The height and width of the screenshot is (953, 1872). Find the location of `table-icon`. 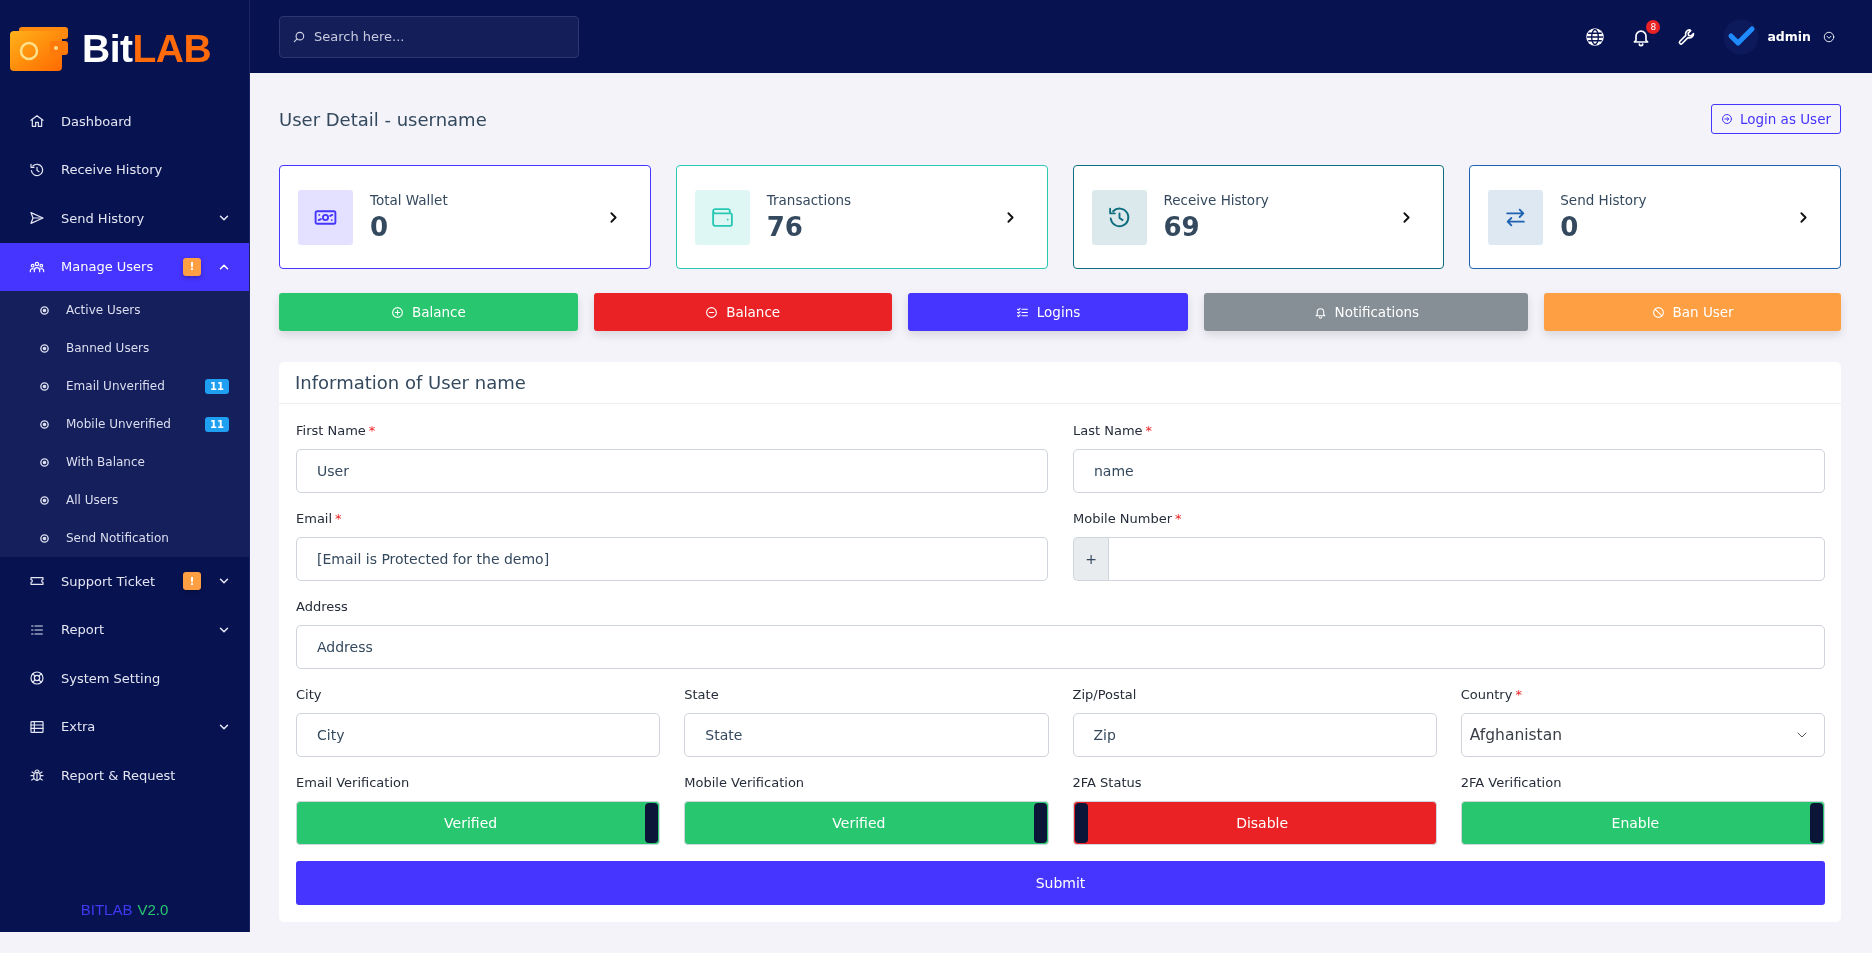

table-icon is located at coordinates (37, 726).